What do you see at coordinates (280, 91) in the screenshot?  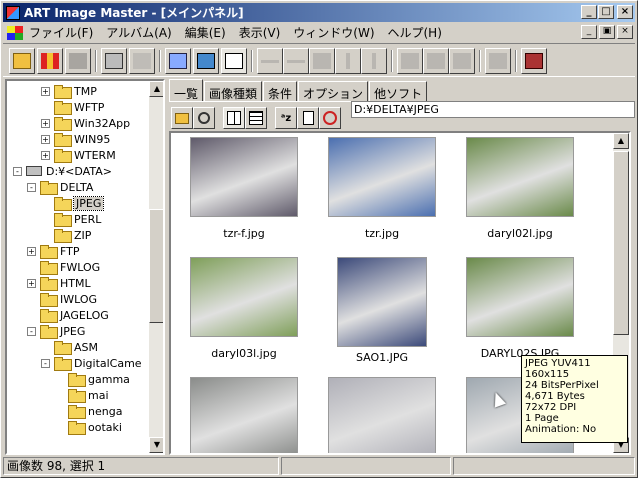 I see `tab-conditions: 条件` at bounding box center [280, 91].